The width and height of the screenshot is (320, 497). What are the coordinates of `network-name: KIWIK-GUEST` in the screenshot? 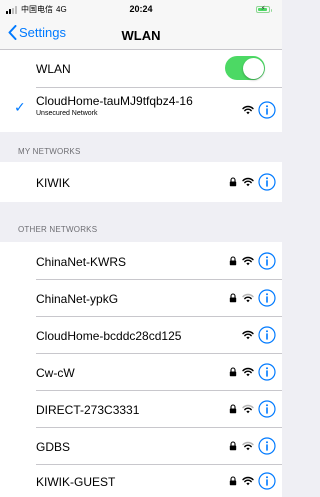 It's located at (76, 482).